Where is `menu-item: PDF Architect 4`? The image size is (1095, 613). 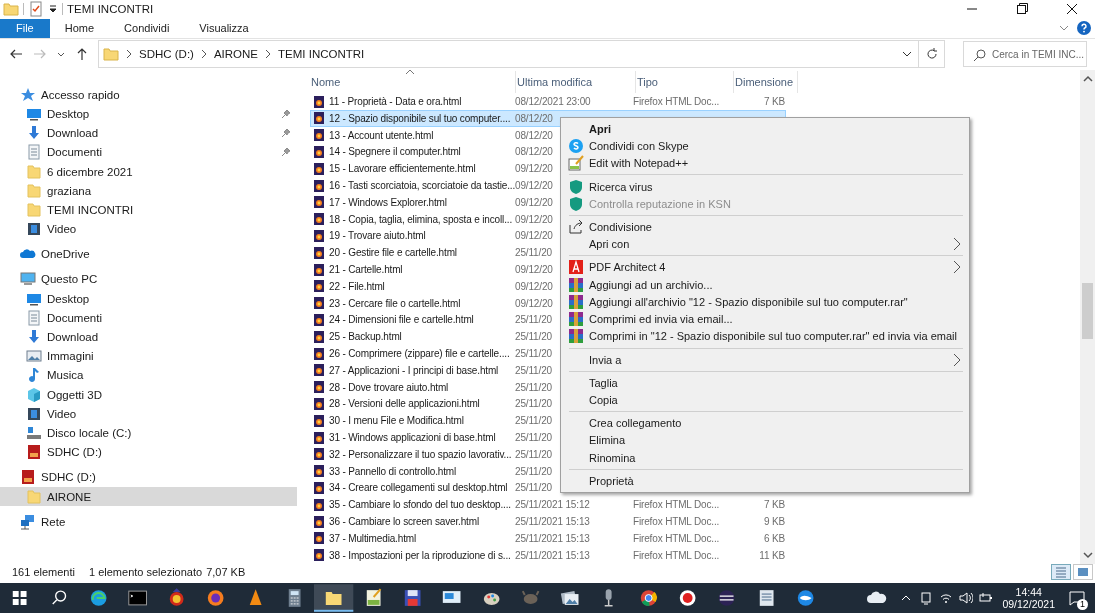 menu-item: PDF Architect 4 is located at coordinates (763, 267).